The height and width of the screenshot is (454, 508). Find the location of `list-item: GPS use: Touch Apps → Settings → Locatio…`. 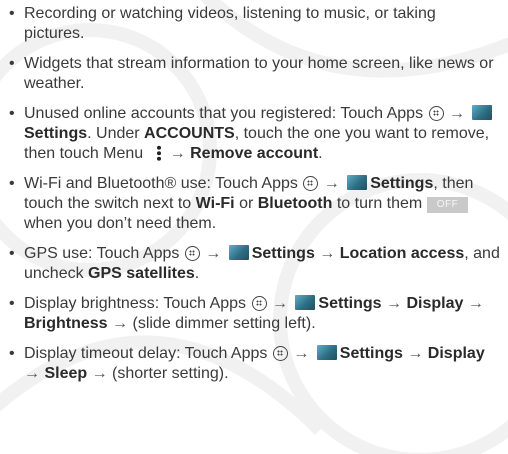

list-item: GPS use: Touch Apps → Settings → Locatio… is located at coordinates (254, 264).